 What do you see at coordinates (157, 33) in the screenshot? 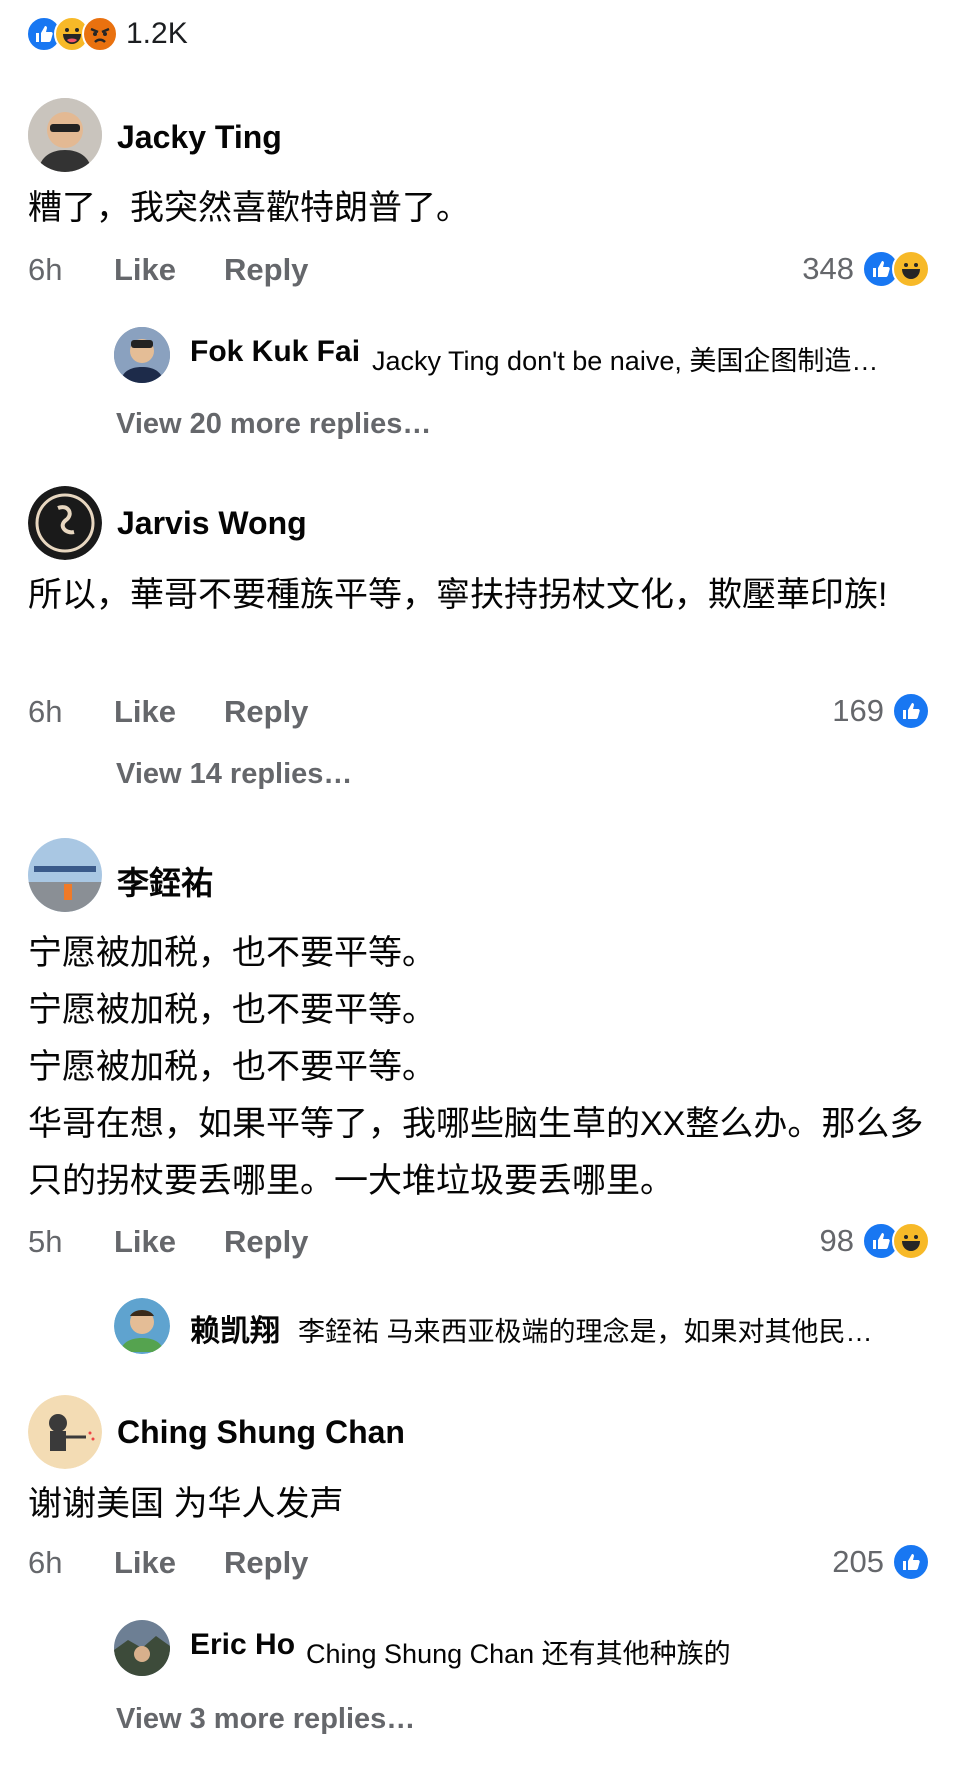
I see `reaction-total: 1.2K` at bounding box center [157, 33].